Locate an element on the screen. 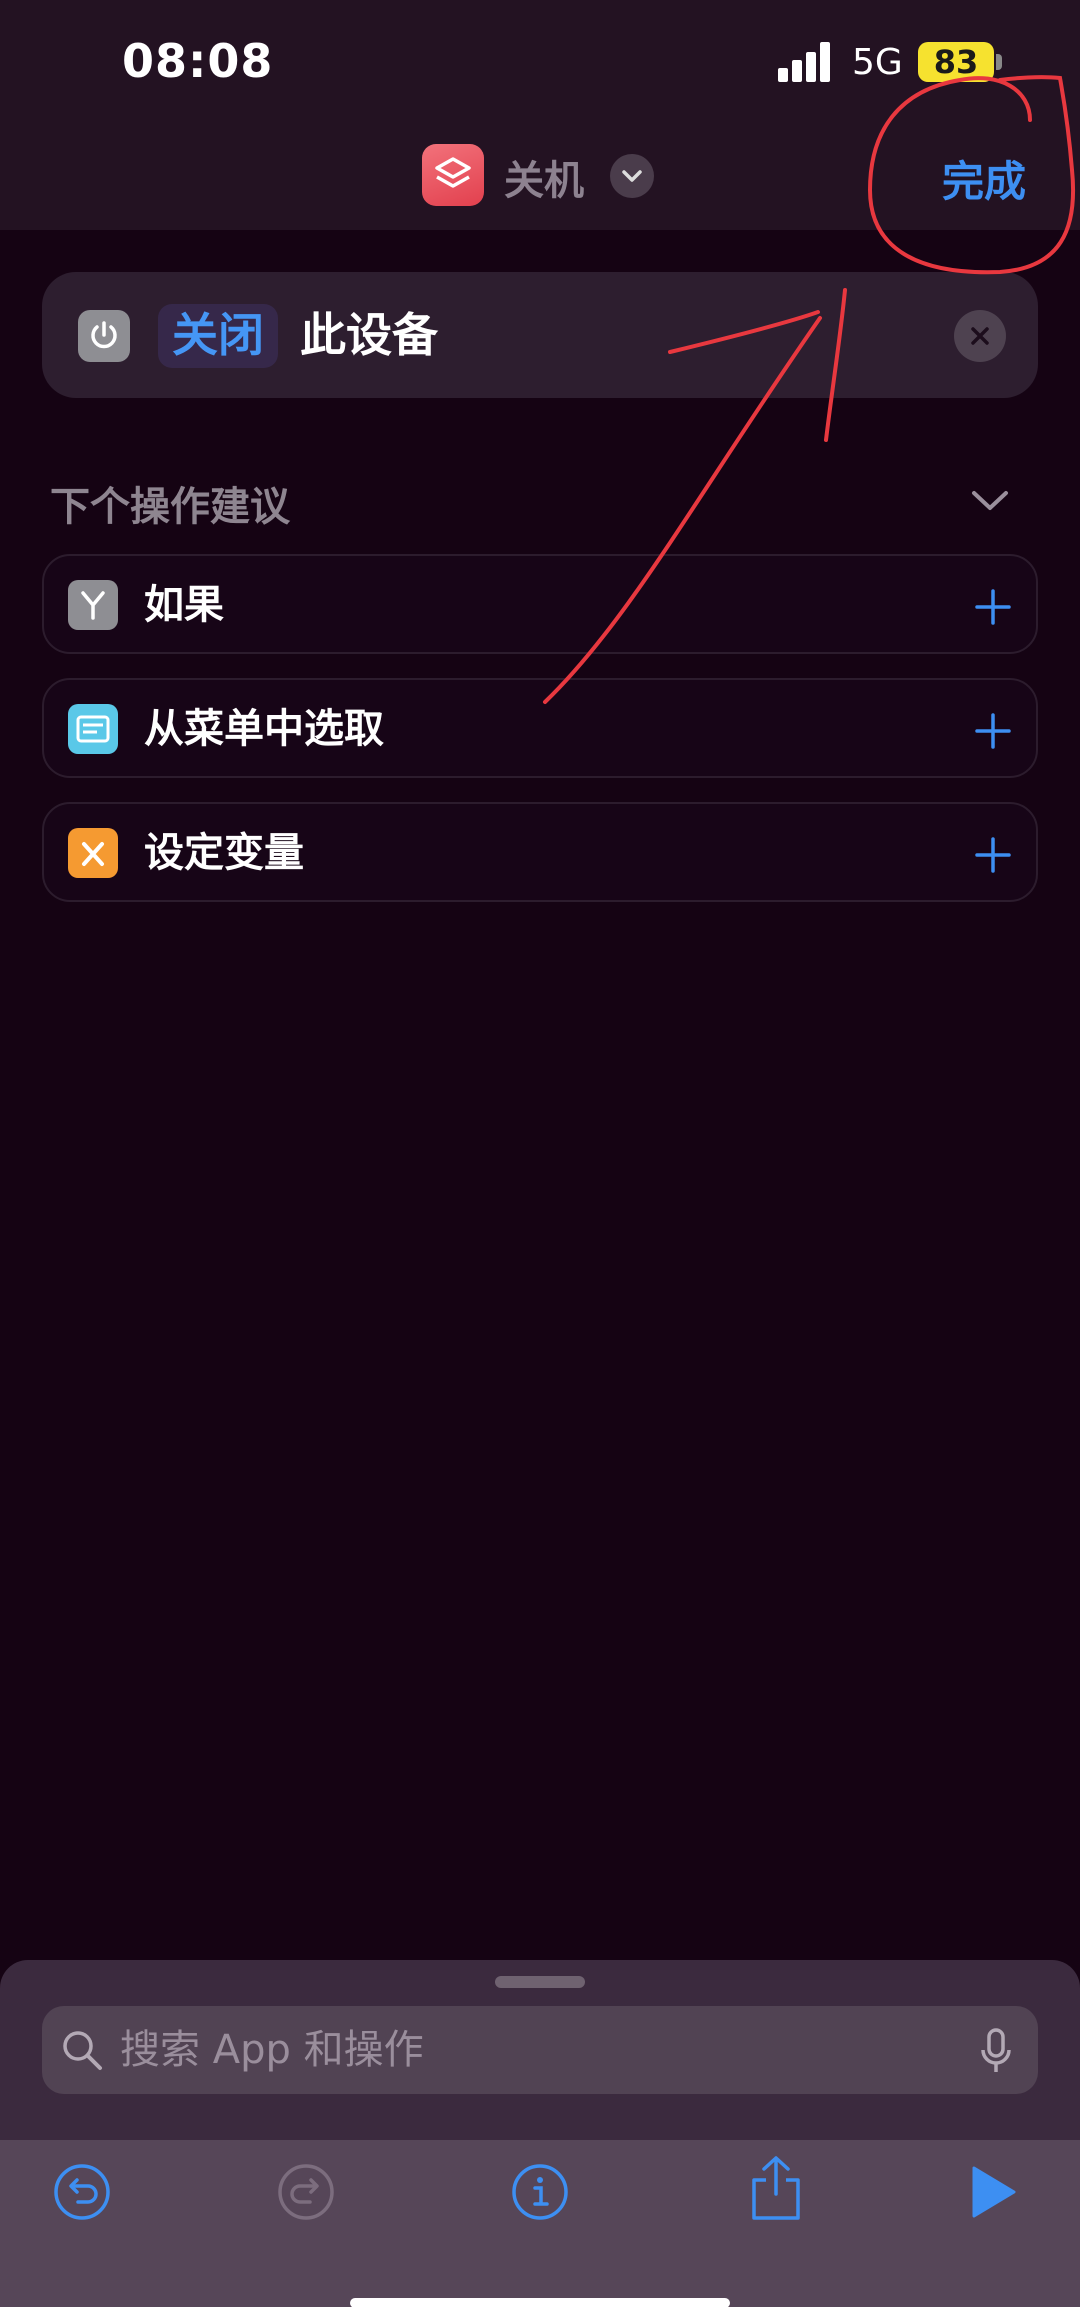 This screenshot has height=2307, width=1080. home-indicator is located at coordinates (540, 2302).